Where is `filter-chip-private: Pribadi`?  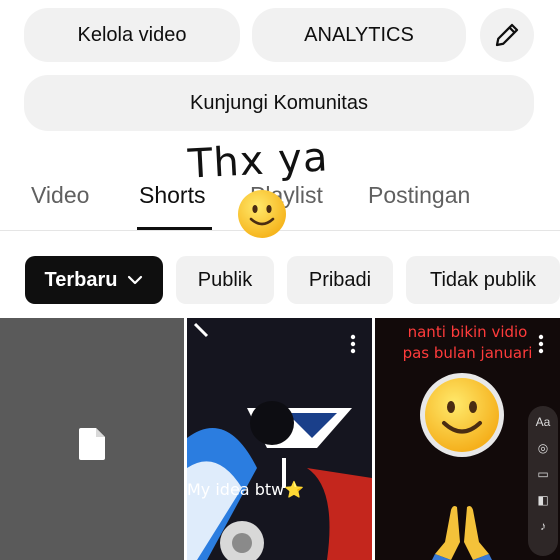
filter-chip-private: Pribadi is located at coordinates (340, 280).